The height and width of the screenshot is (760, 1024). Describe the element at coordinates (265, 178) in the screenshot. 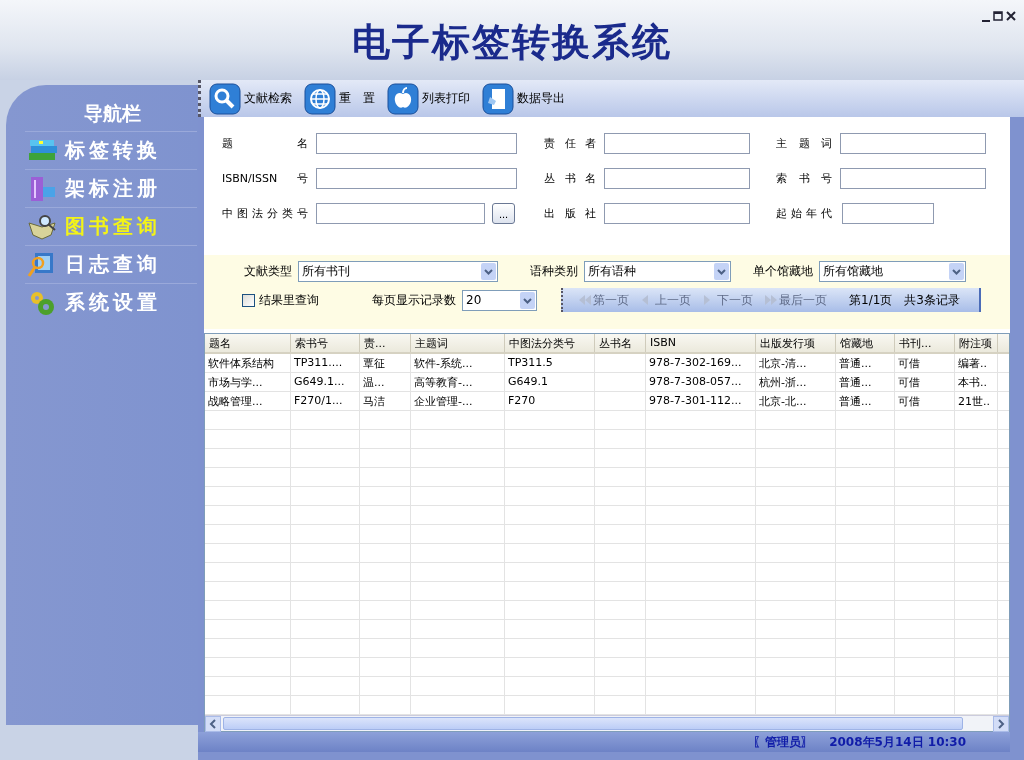

I see `field-label: ISBN/ISSN号` at that location.